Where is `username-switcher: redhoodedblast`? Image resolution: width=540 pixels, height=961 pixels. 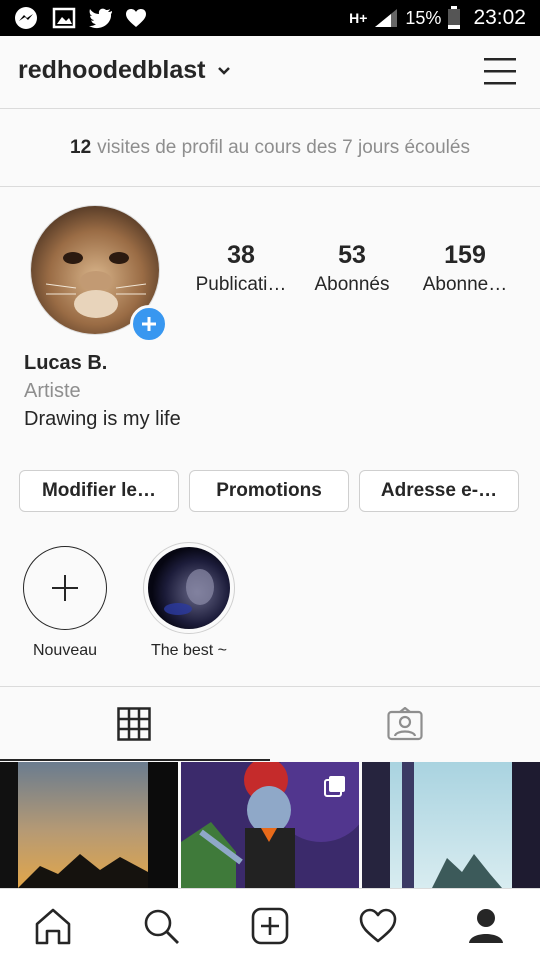
username-switcher: redhoodedblast is located at coordinates (112, 70).